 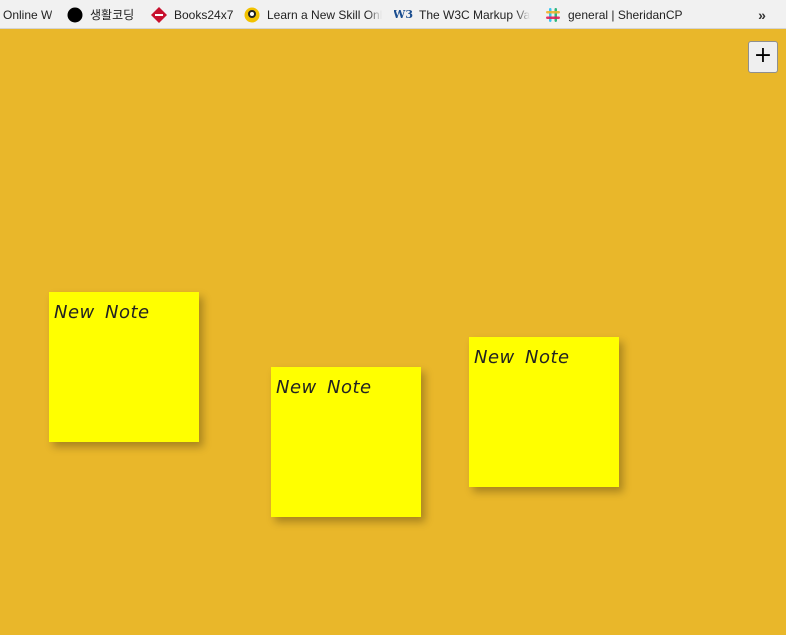 I want to click on books24x7-icon, so click(x=159, y=14).